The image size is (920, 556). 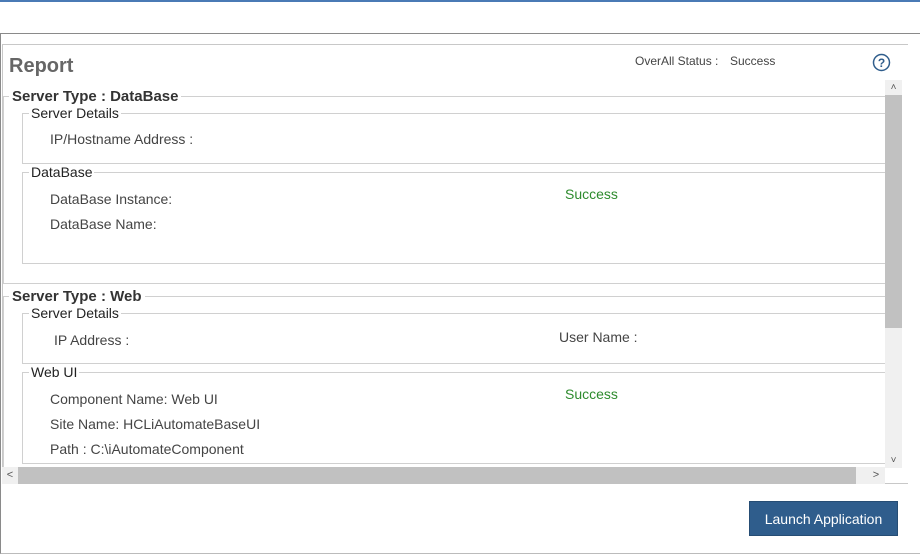 I want to click on database-server-details-box: Server Details IP/Hostname Address :, so click(x=453, y=134).